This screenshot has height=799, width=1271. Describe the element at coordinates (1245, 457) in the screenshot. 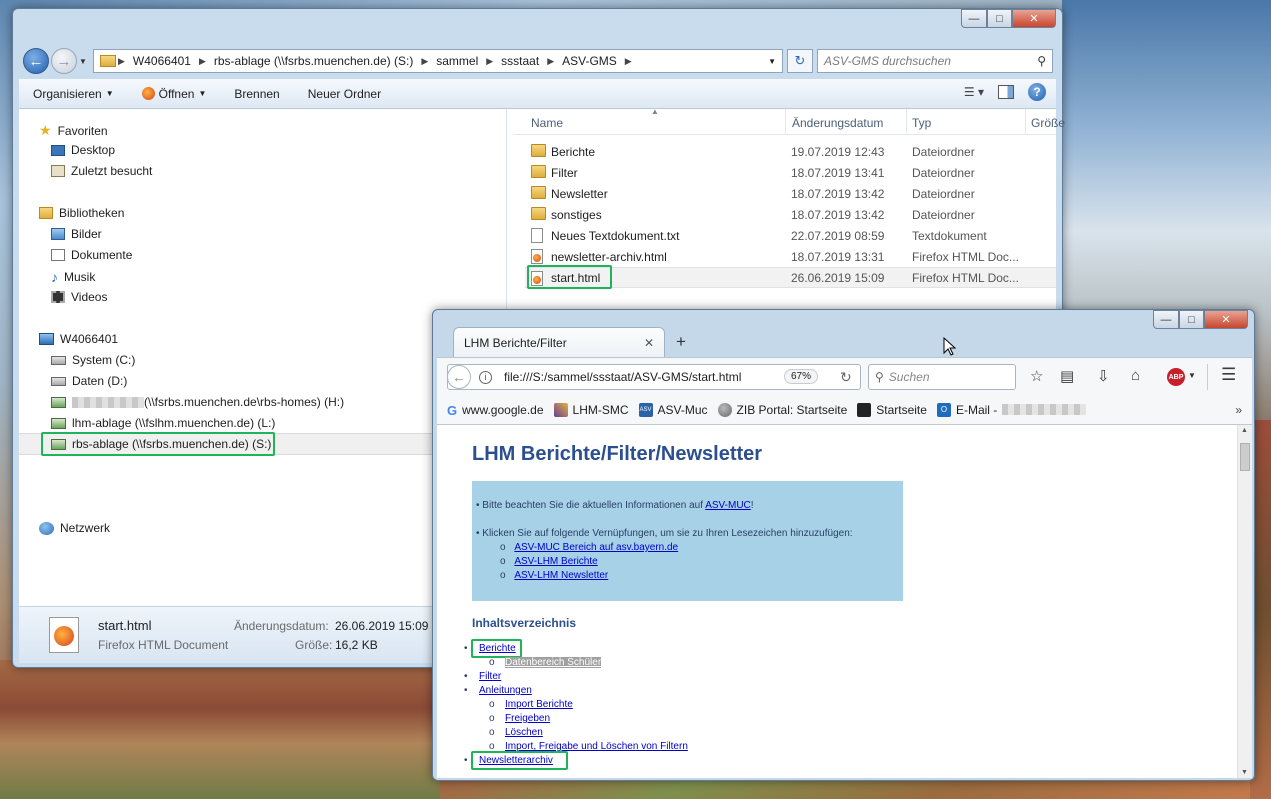

I see `scrollbar-thumb` at that location.